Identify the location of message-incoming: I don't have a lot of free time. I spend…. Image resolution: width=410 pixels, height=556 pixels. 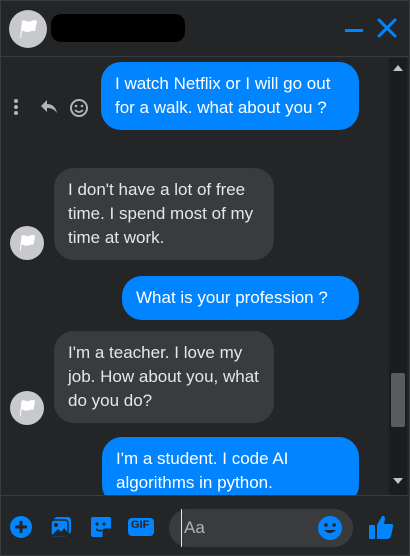
(164, 214).